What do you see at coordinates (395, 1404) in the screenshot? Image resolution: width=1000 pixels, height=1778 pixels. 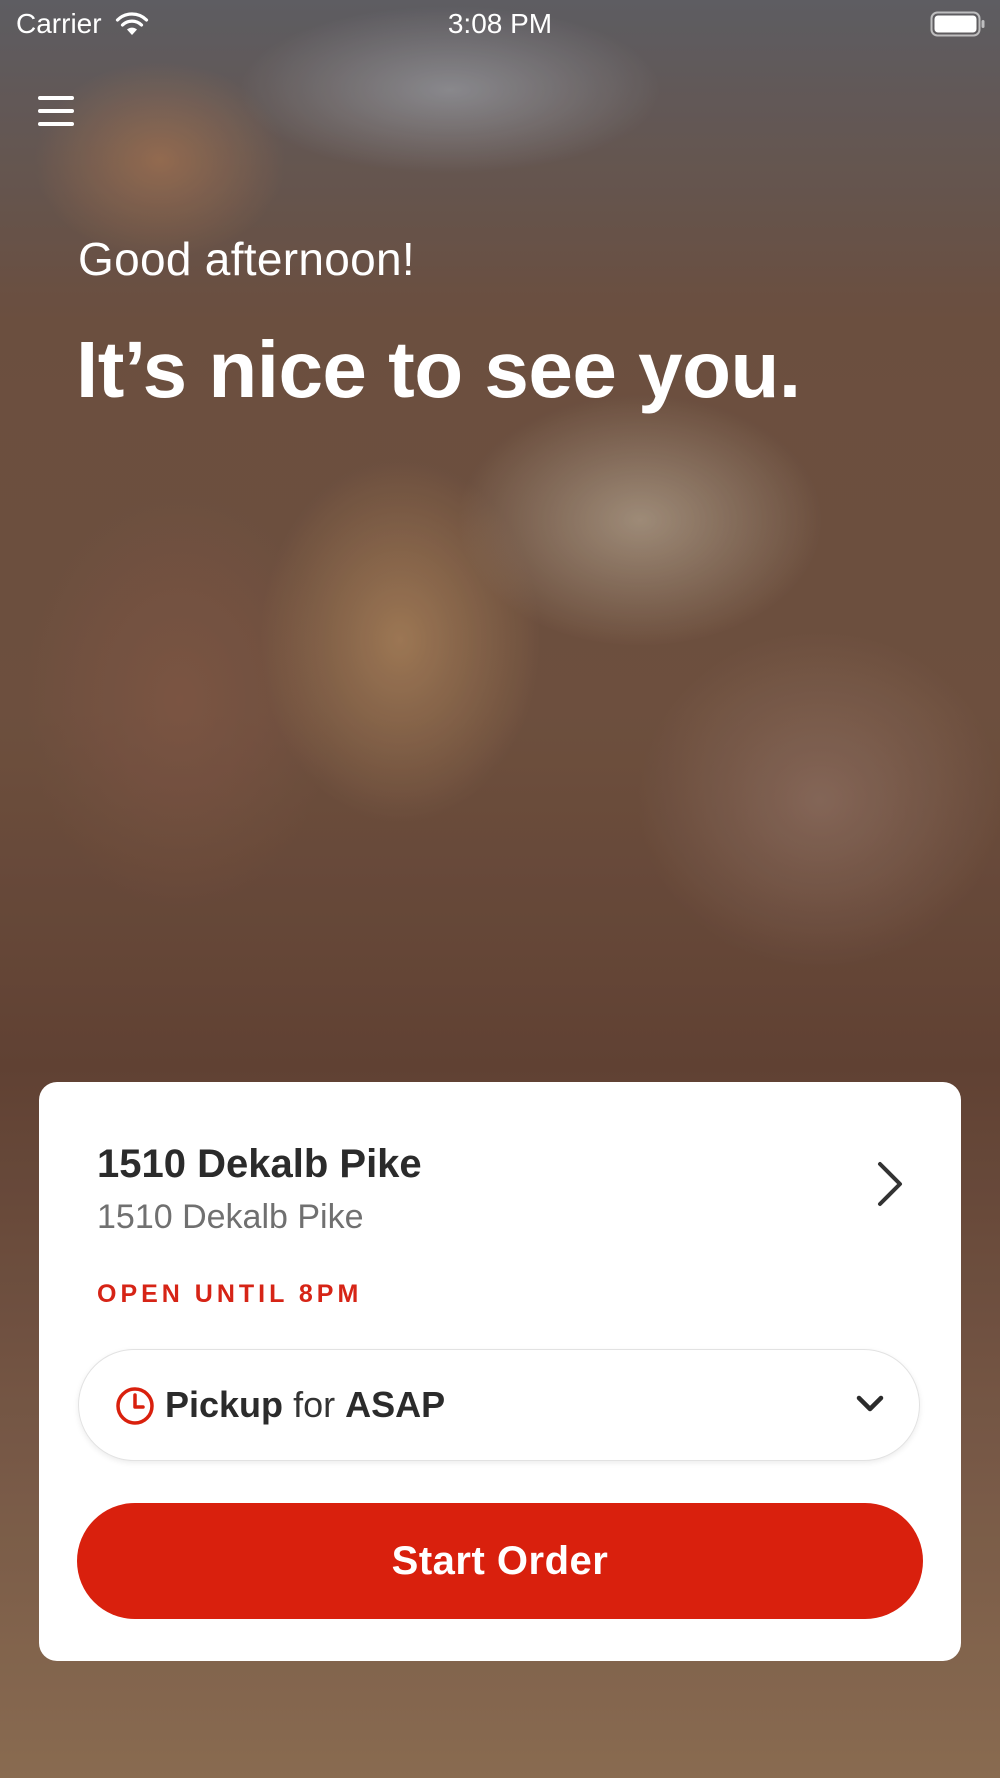 I see `order-time: ASAP` at bounding box center [395, 1404].